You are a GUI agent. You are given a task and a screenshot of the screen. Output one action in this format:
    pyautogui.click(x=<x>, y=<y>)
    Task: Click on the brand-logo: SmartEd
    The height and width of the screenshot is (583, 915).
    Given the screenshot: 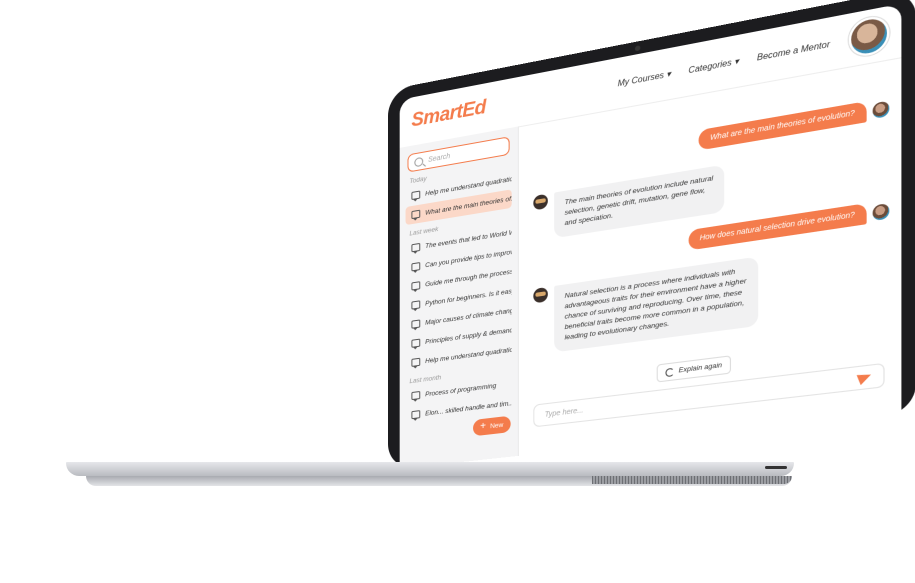 What is the action you would take?
    pyautogui.click(x=448, y=115)
    